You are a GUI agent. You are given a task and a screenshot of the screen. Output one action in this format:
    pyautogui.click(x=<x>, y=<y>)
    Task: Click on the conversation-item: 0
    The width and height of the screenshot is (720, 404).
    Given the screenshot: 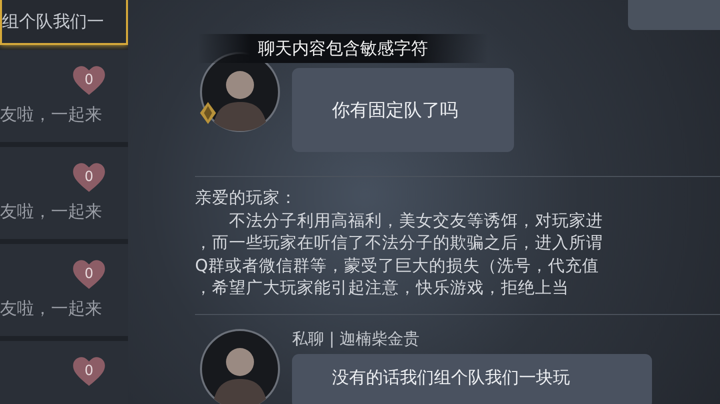 What is the action you would take?
    pyautogui.click(x=64, y=372)
    